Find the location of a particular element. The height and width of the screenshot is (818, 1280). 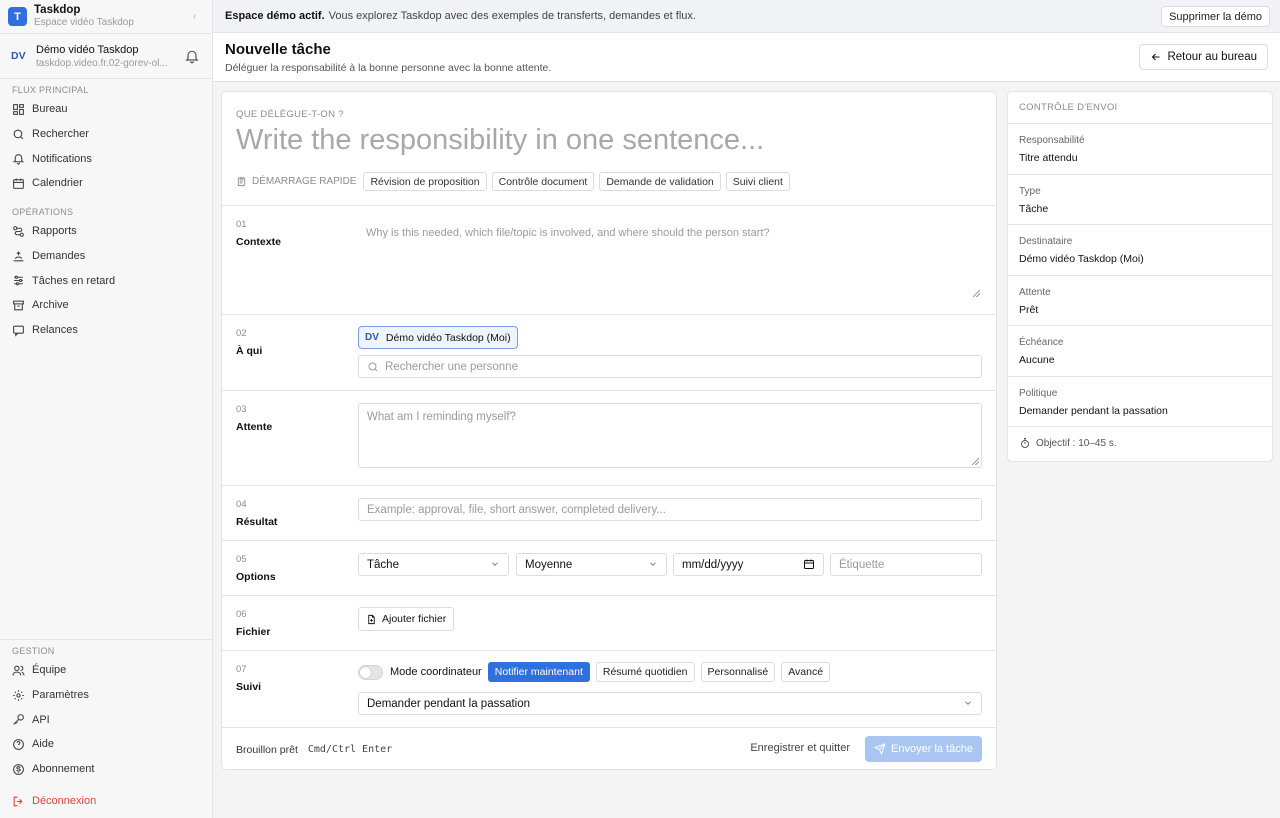

section-label-main: Flux principal is located at coordinates (50, 90).